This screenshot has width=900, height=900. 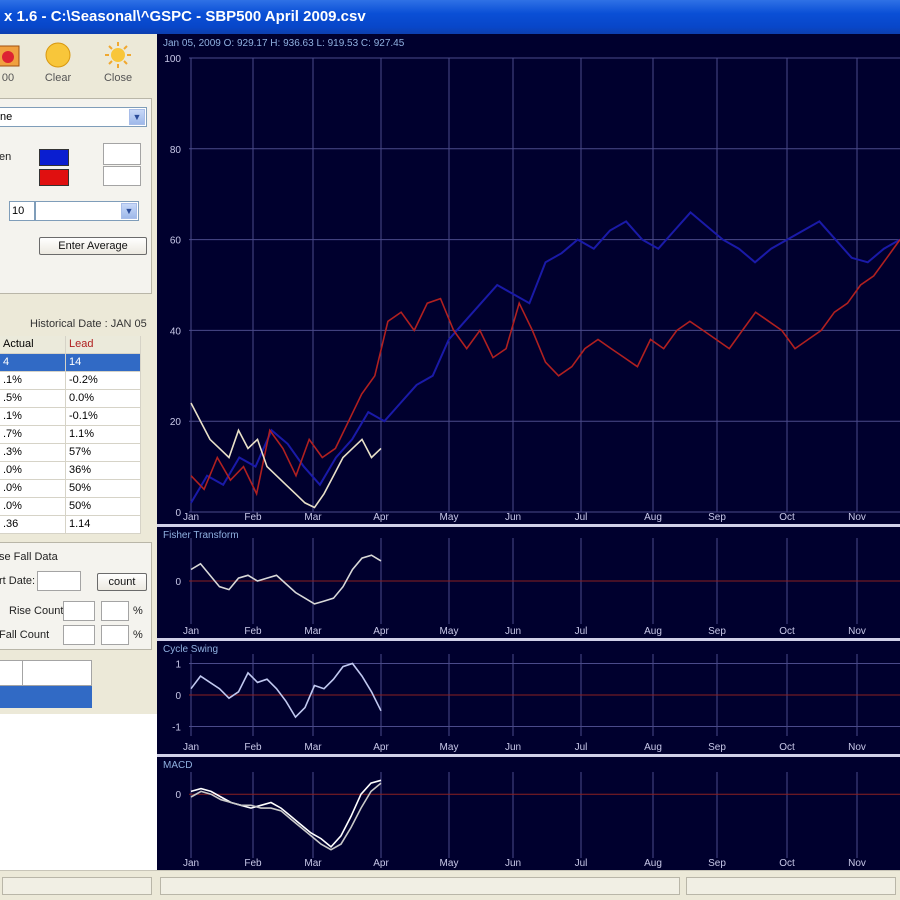 What do you see at coordinates (190, 649) in the screenshot?
I see `chart-header: Cycle Swing` at bounding box center [190, 649].